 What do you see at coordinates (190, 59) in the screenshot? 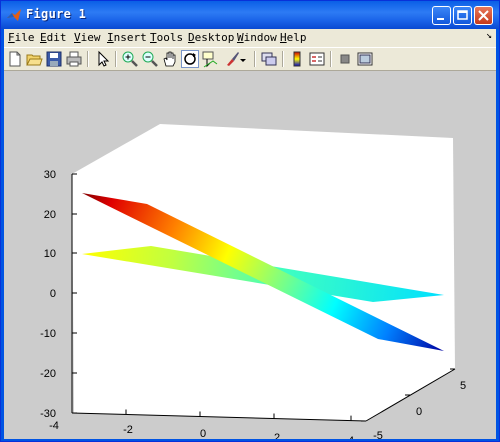
I see `rotate-3d-icon` at bounding box center [190, 59].